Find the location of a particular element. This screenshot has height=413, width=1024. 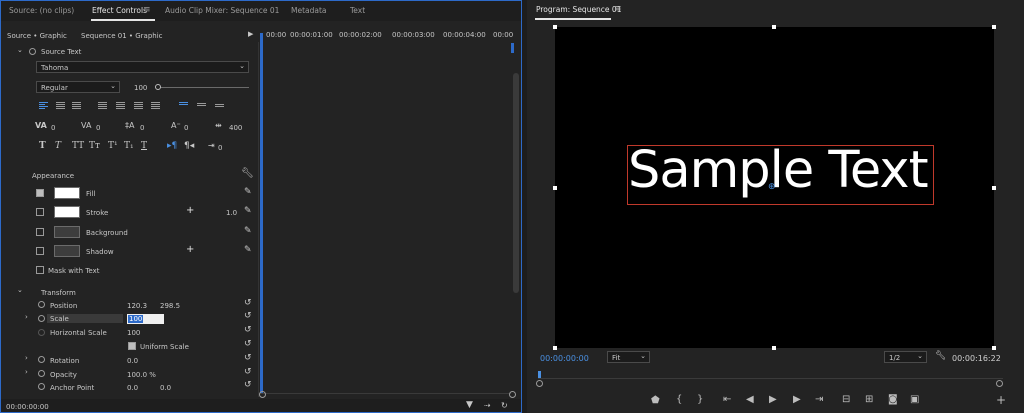

source-crumb: Source • Graphic is located at coordinates (37, 36).